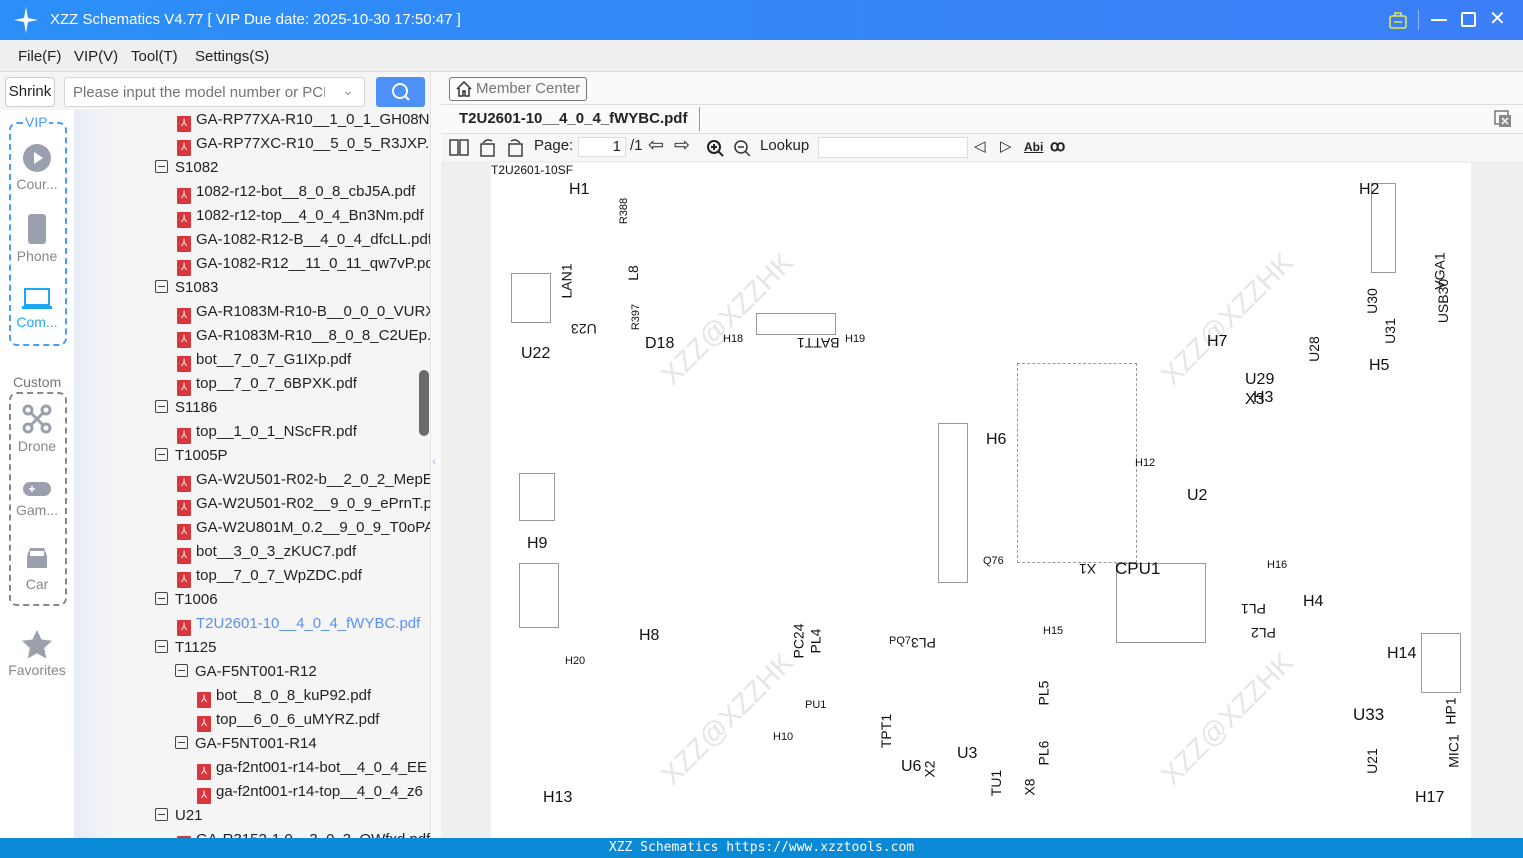 The width and height of the screenshot is (1523, 858). Describe the element at coordinates (459, 147) in the screenshot. I see `two-page-icon` at that location.